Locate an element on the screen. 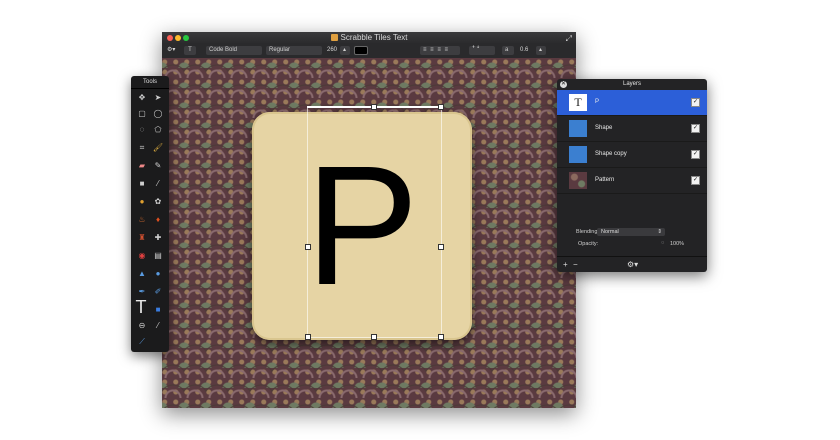 Image resolution: width=840 pixels, height=440 pixels. minimize-window-button is located at coordinates (178, 38).